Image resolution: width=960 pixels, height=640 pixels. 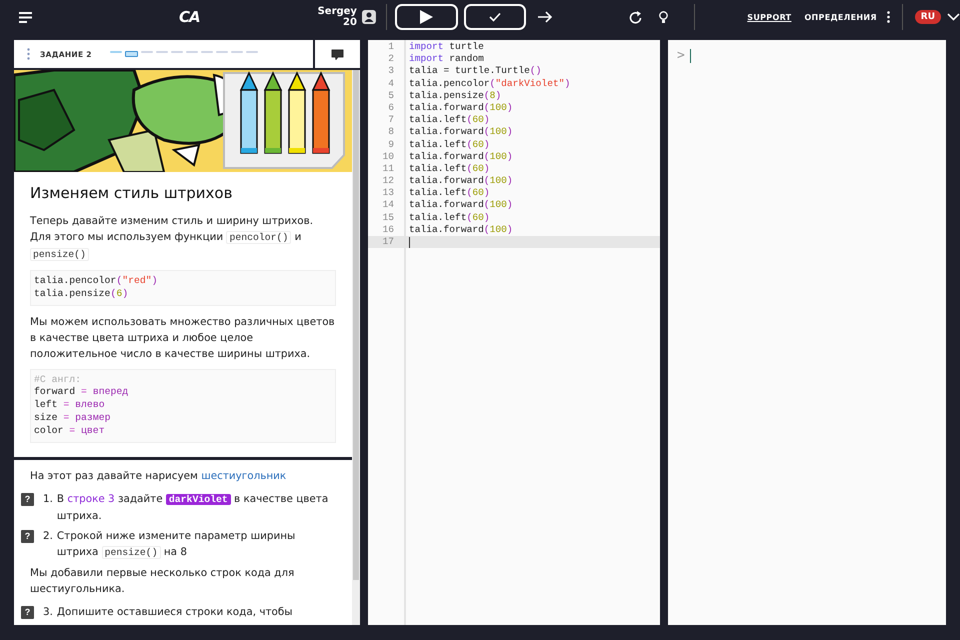 What do you see at coordinates (48, 499) in the screenshot?
I see `task-number: 1.` at bounding box center [48, 499].